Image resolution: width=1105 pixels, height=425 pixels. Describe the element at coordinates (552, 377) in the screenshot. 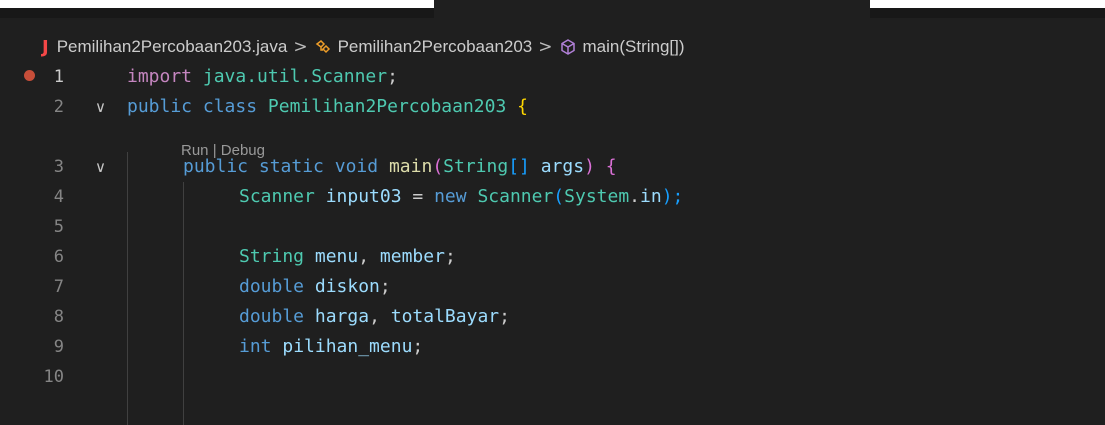

I see `code-line: 10` at that location.